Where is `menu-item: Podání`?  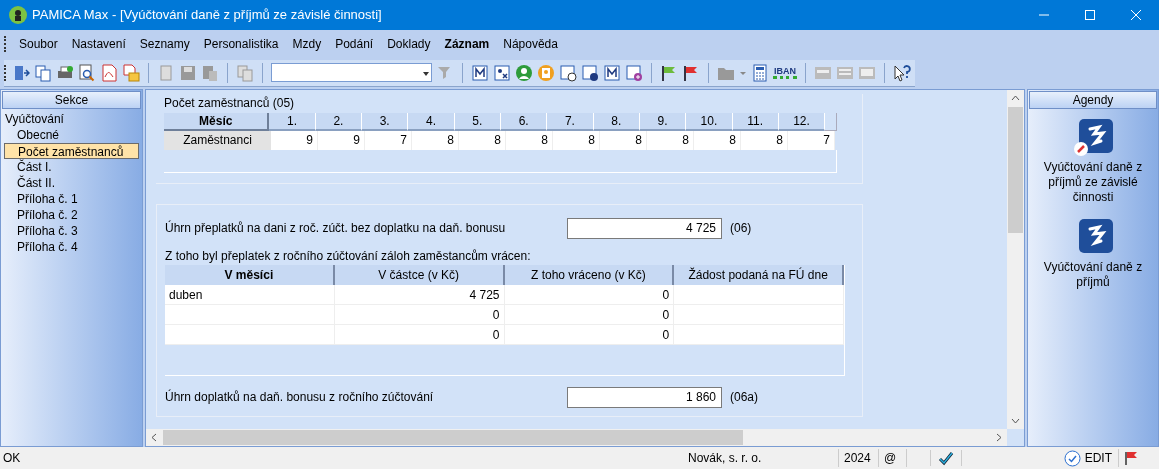
menu-item: Podání is located at coordinates (354, 44).